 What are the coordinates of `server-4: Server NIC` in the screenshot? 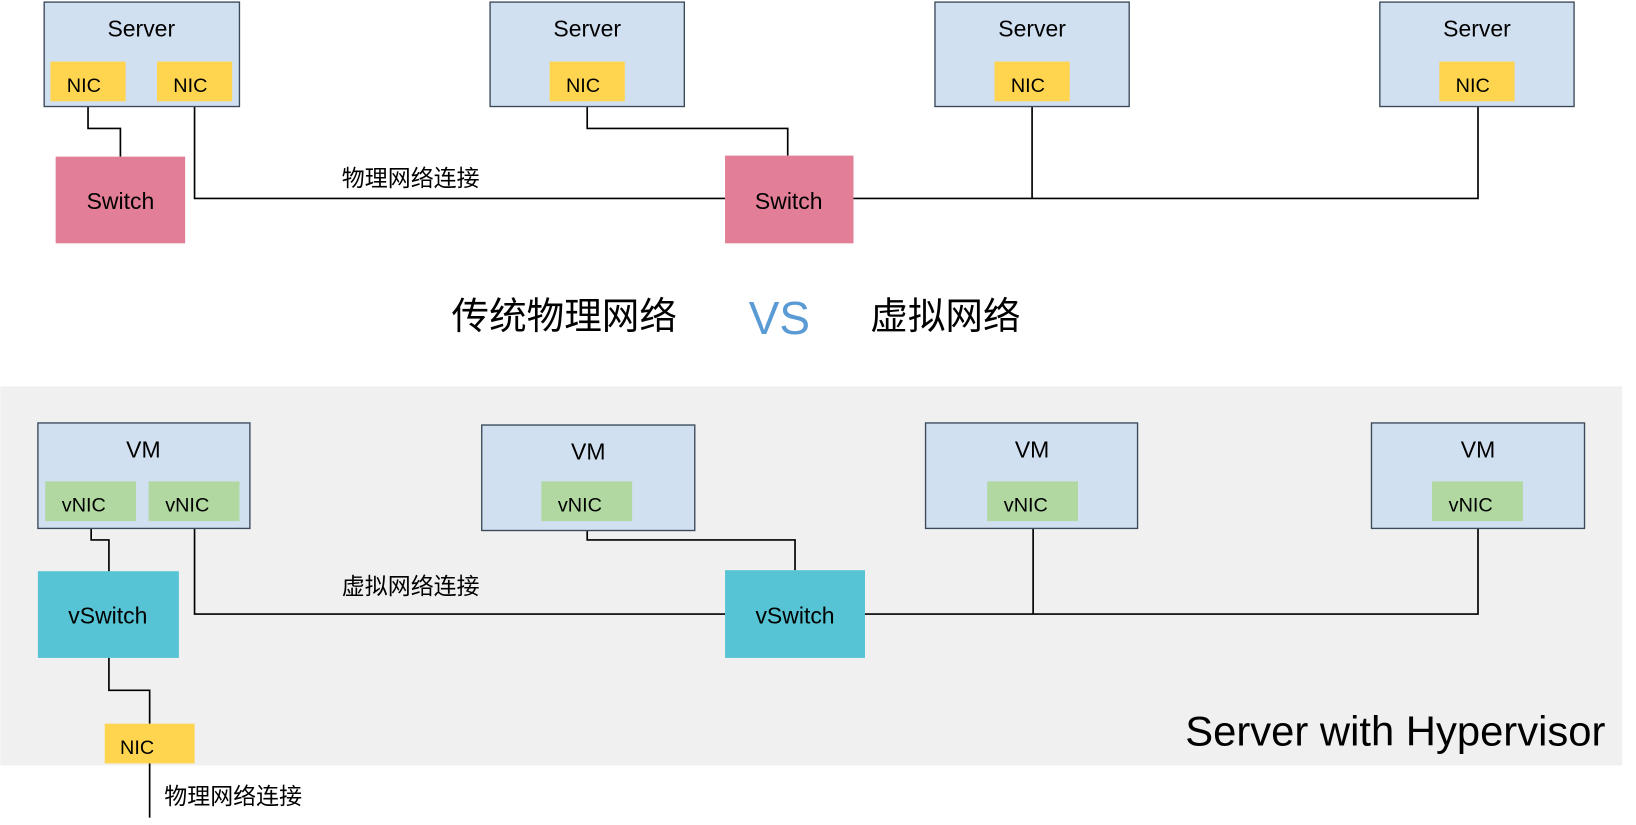 It's located at (1477, 54).